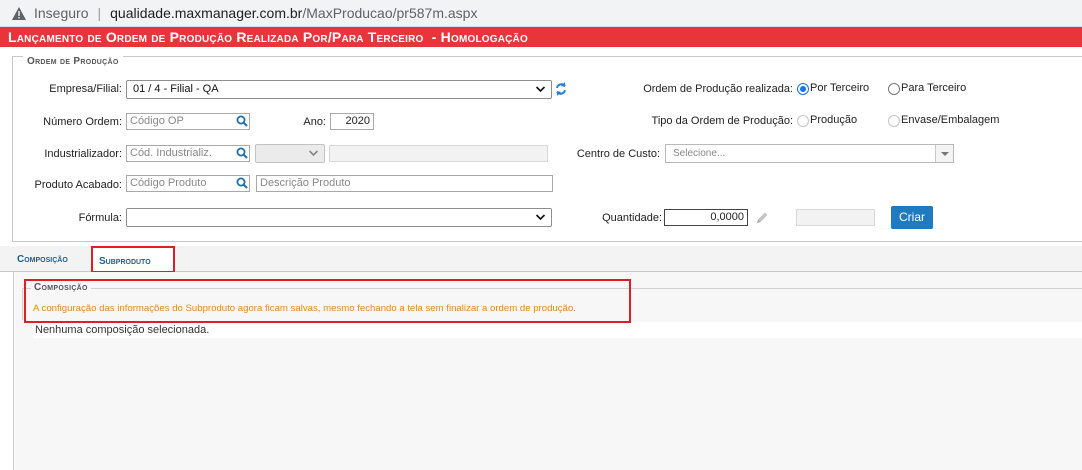 Image resolution: width=1082 pixels, height=470 pixels. Describe the element at coordinates (803, 89) in the screenshot. I see `radio-por-terceiro` at that location.